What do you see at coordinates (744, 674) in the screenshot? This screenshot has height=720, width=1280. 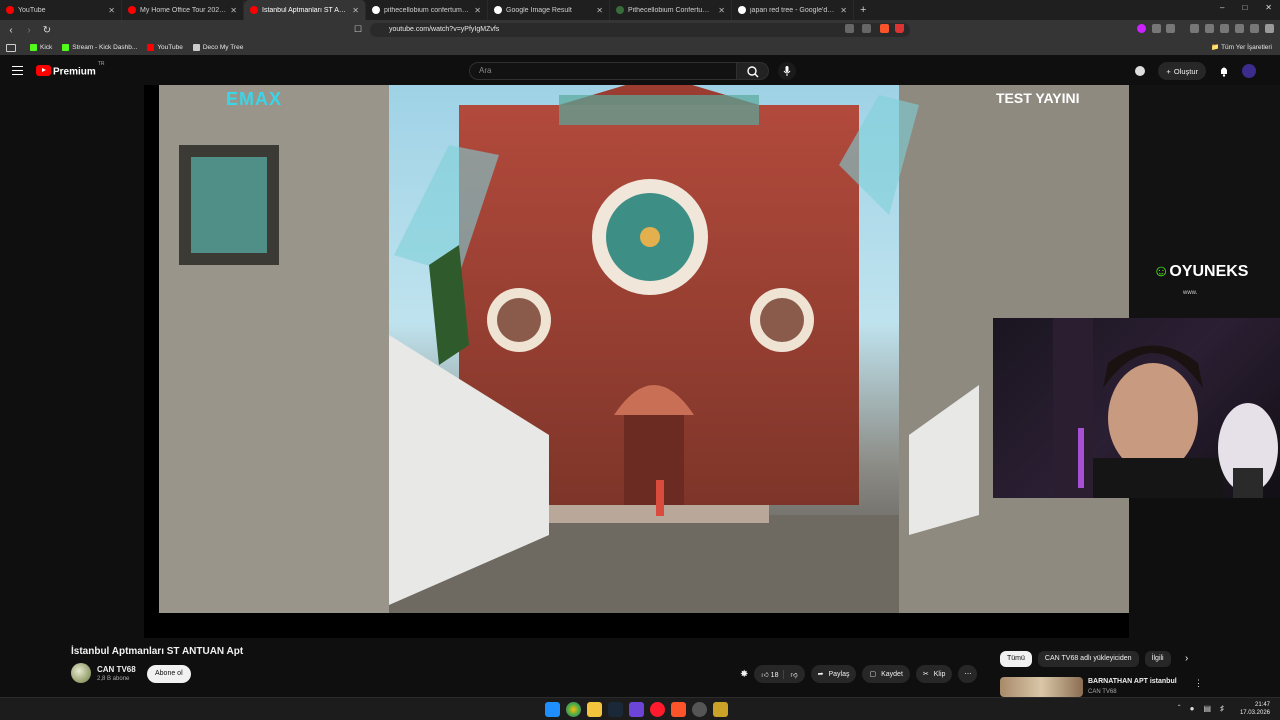 I see `ai-icon: ✸` at bounding box center [744, 674].